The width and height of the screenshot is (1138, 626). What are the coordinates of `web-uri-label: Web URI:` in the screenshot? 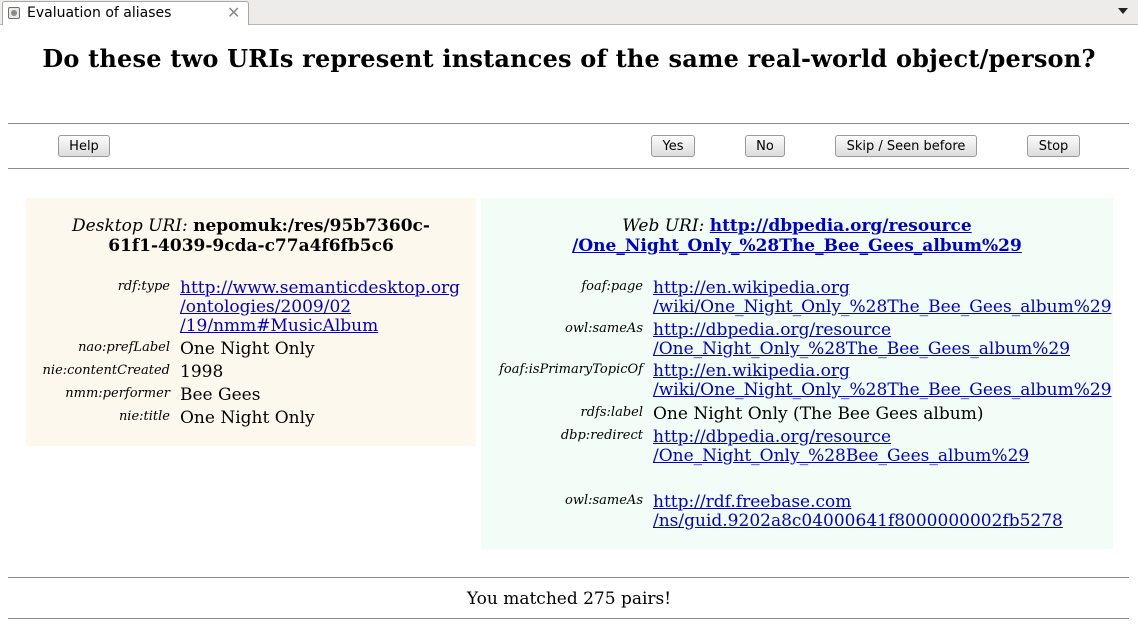 It's located at (663, 226).